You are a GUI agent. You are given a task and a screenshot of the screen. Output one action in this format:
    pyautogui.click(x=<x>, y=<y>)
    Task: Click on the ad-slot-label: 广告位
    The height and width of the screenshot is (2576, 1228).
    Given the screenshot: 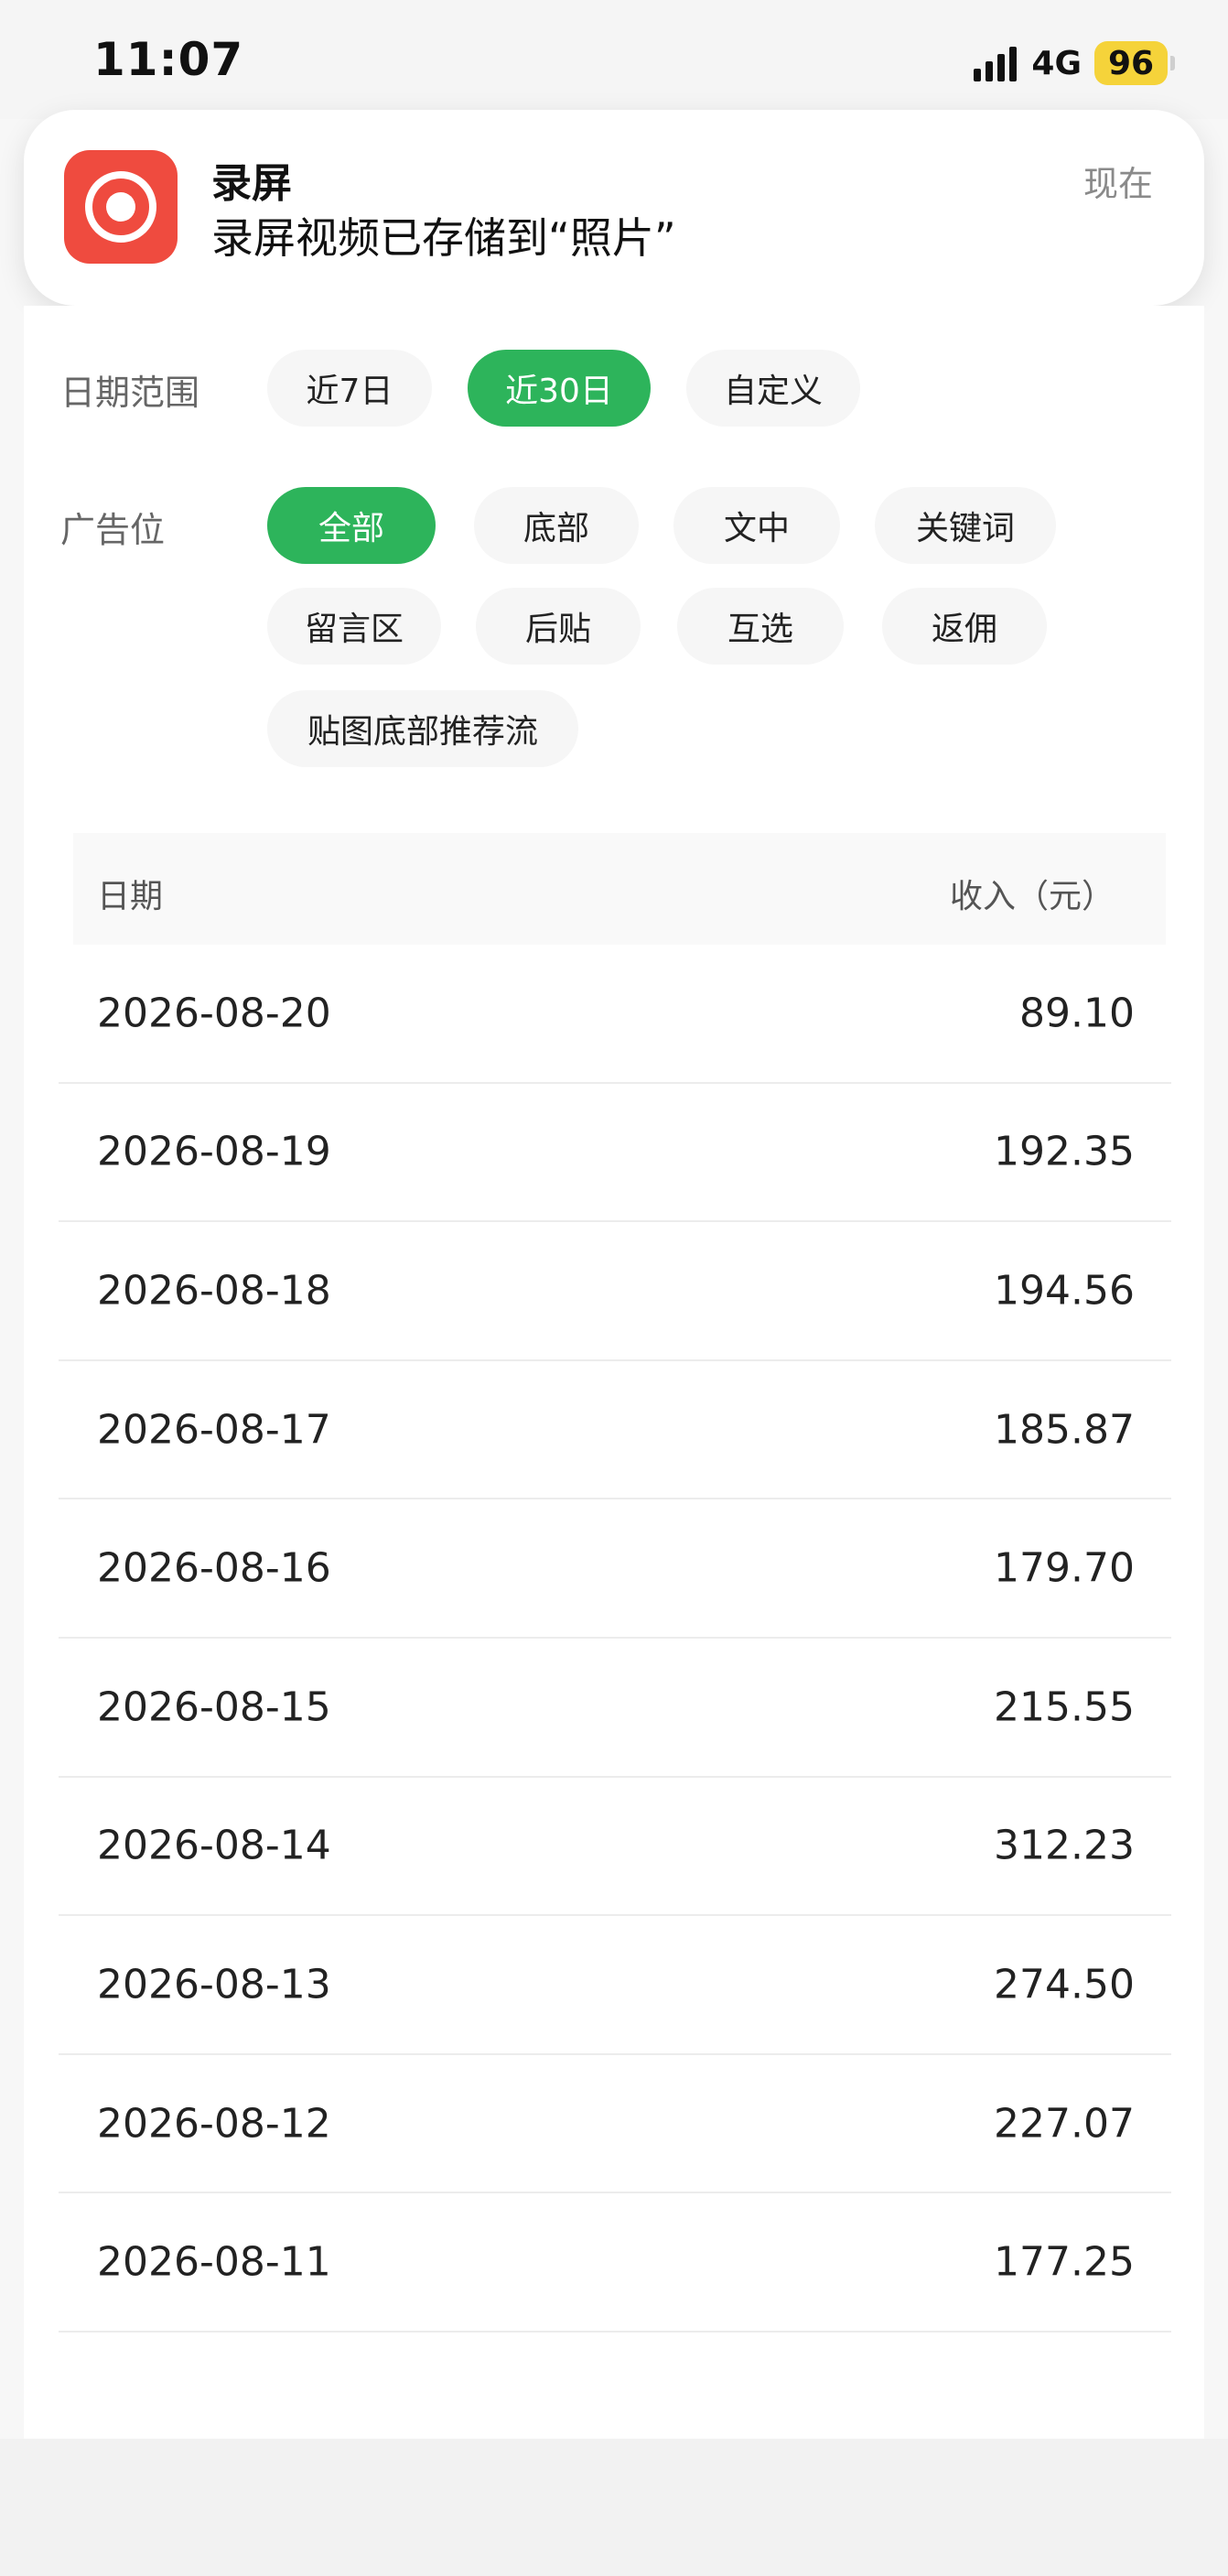 What is the action you would take?
    pyautogui.click(x=113, y=530)
    